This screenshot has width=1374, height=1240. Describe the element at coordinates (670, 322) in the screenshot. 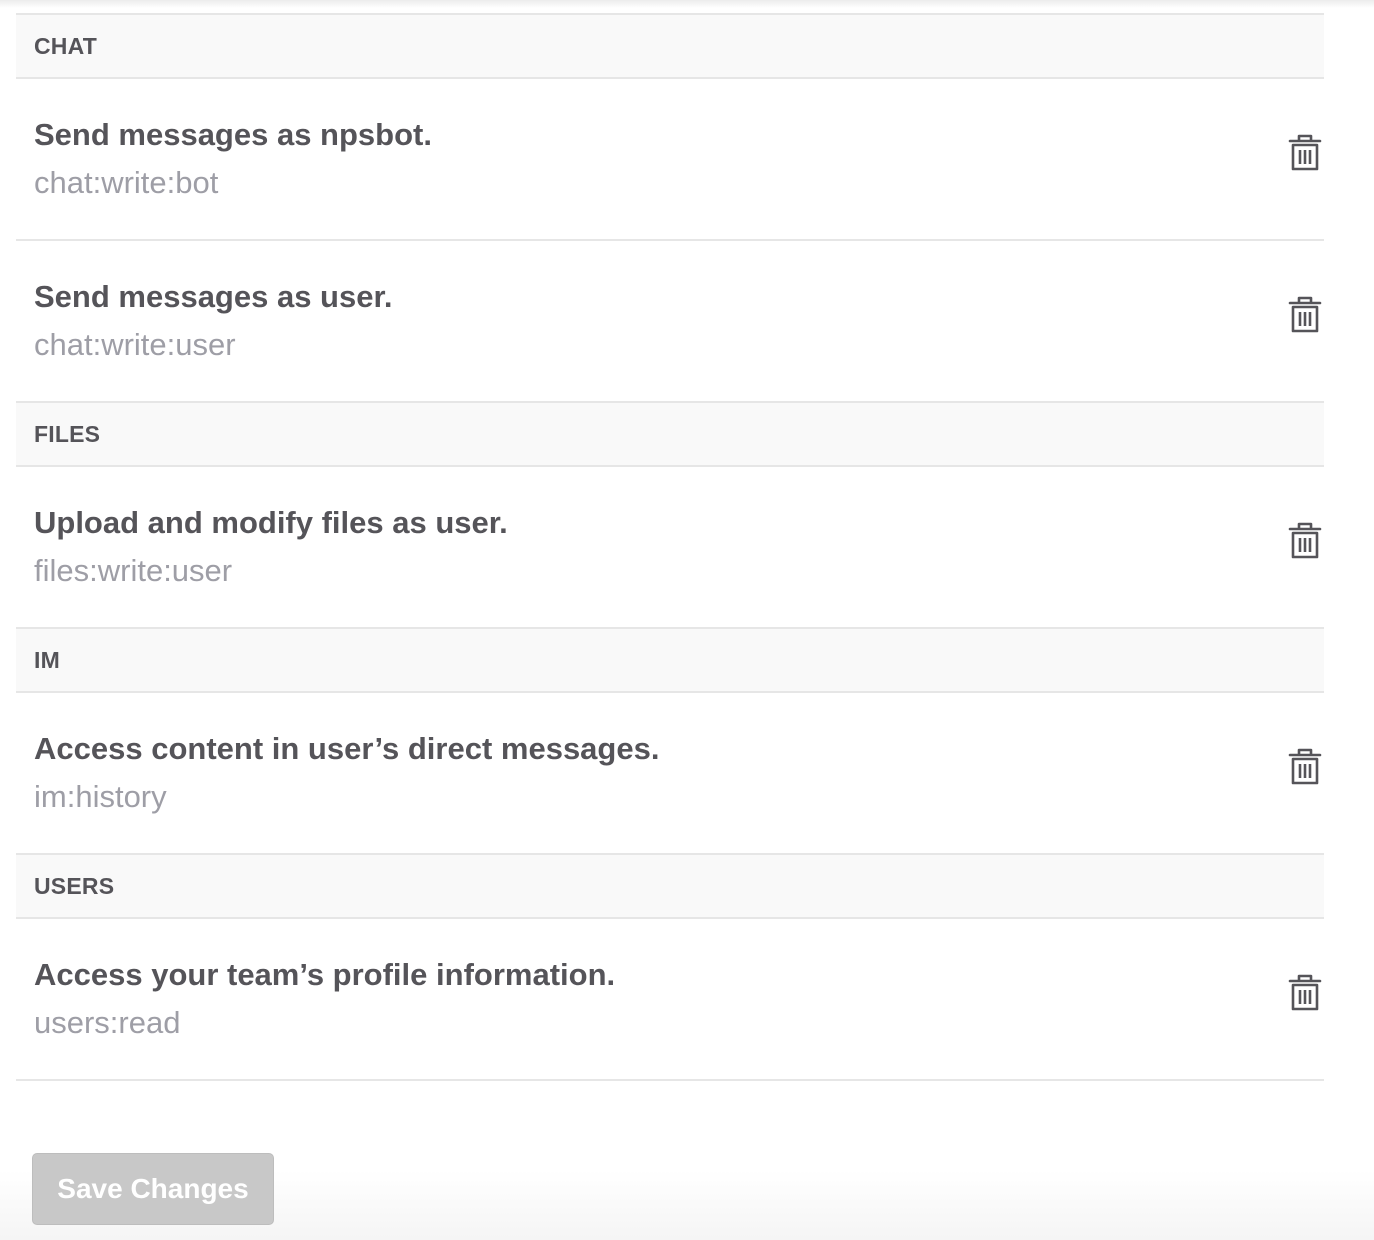

I see `scope-row: Send messages as user. chat:write:user` at that location.